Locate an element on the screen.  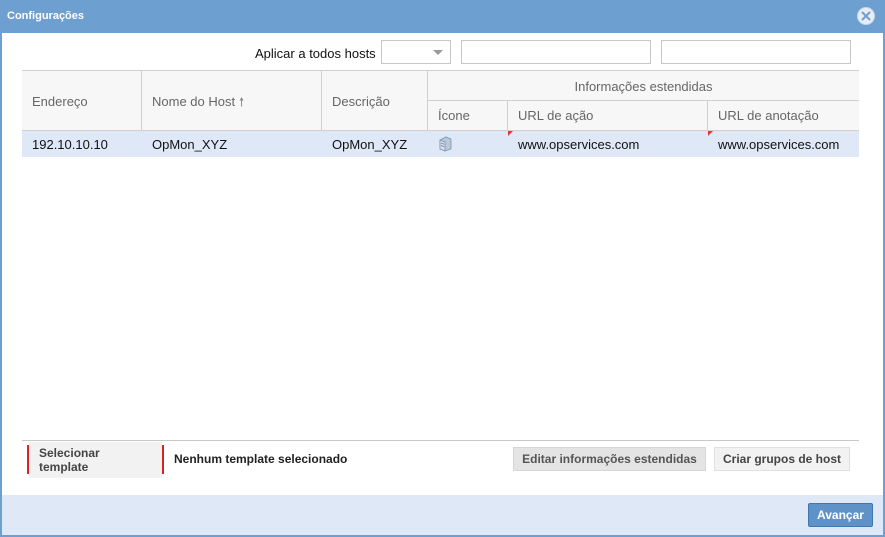
column-group-extended-info-label: Informações estendidas is located at coordinates (643, 86).